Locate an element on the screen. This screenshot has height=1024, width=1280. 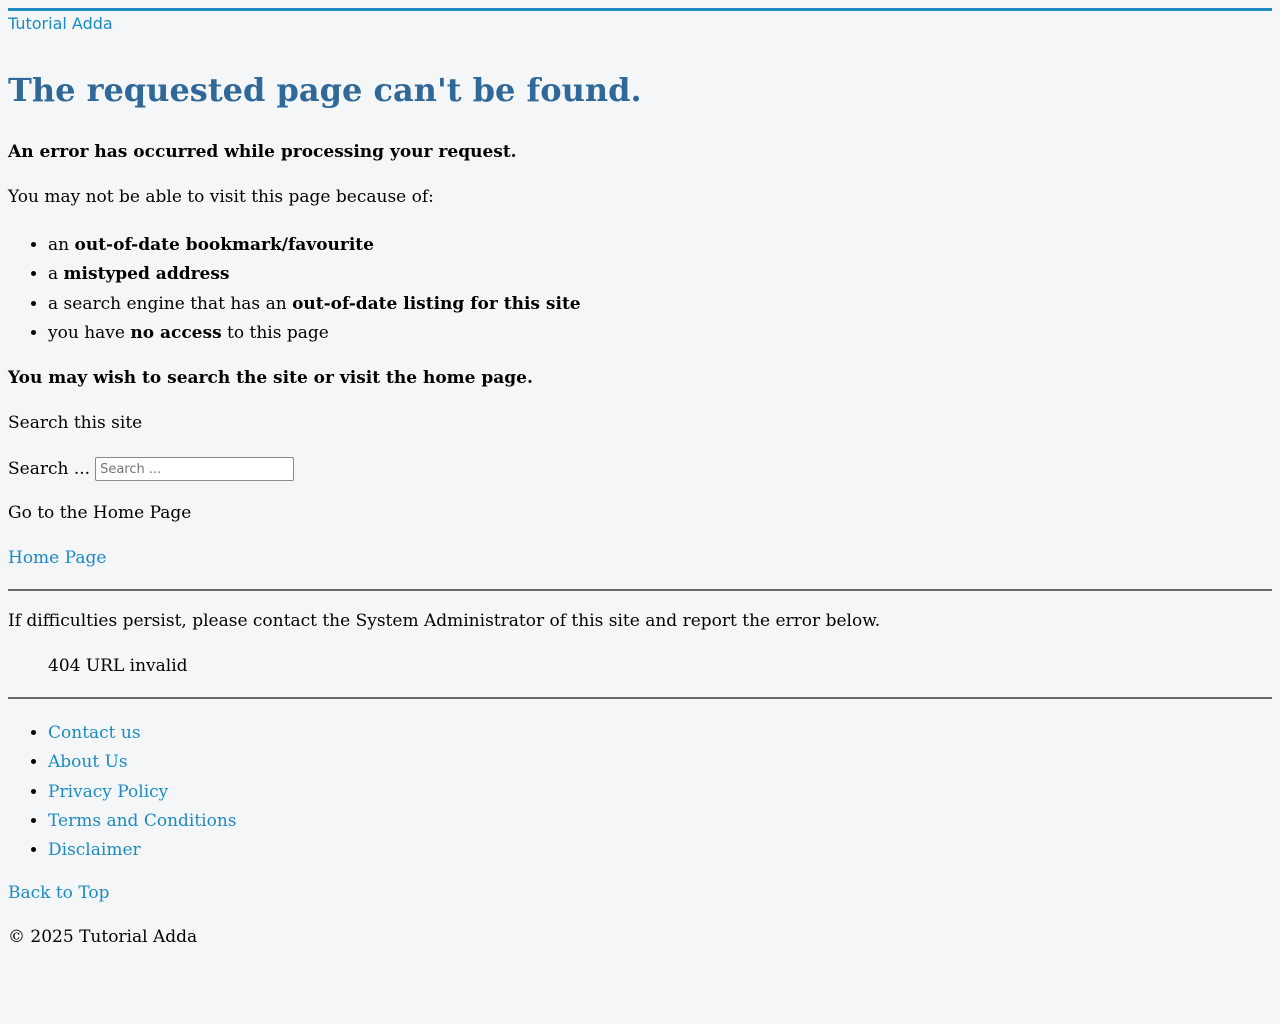
footer-link-item: About Us is located at coordinates (660, 762).